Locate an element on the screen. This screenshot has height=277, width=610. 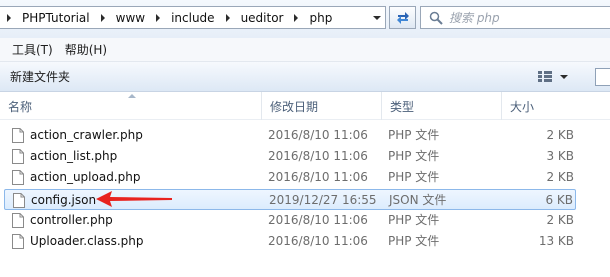
file-type: JSON 文件 is located at coordinates (418, 200).